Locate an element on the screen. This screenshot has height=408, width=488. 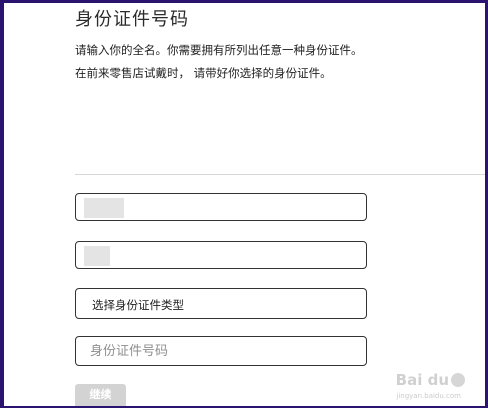
paw-icon is located at coordinates (458, 380).